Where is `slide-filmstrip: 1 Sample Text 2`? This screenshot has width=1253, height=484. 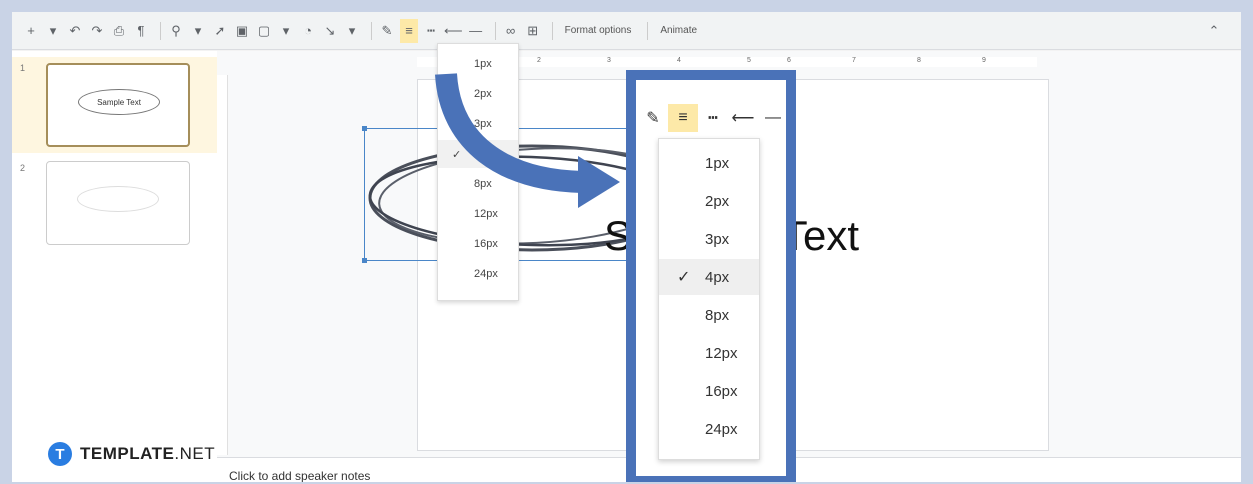
slide-filmstrip: 1 Sample Text 2 is located at coordinates (114, 266).